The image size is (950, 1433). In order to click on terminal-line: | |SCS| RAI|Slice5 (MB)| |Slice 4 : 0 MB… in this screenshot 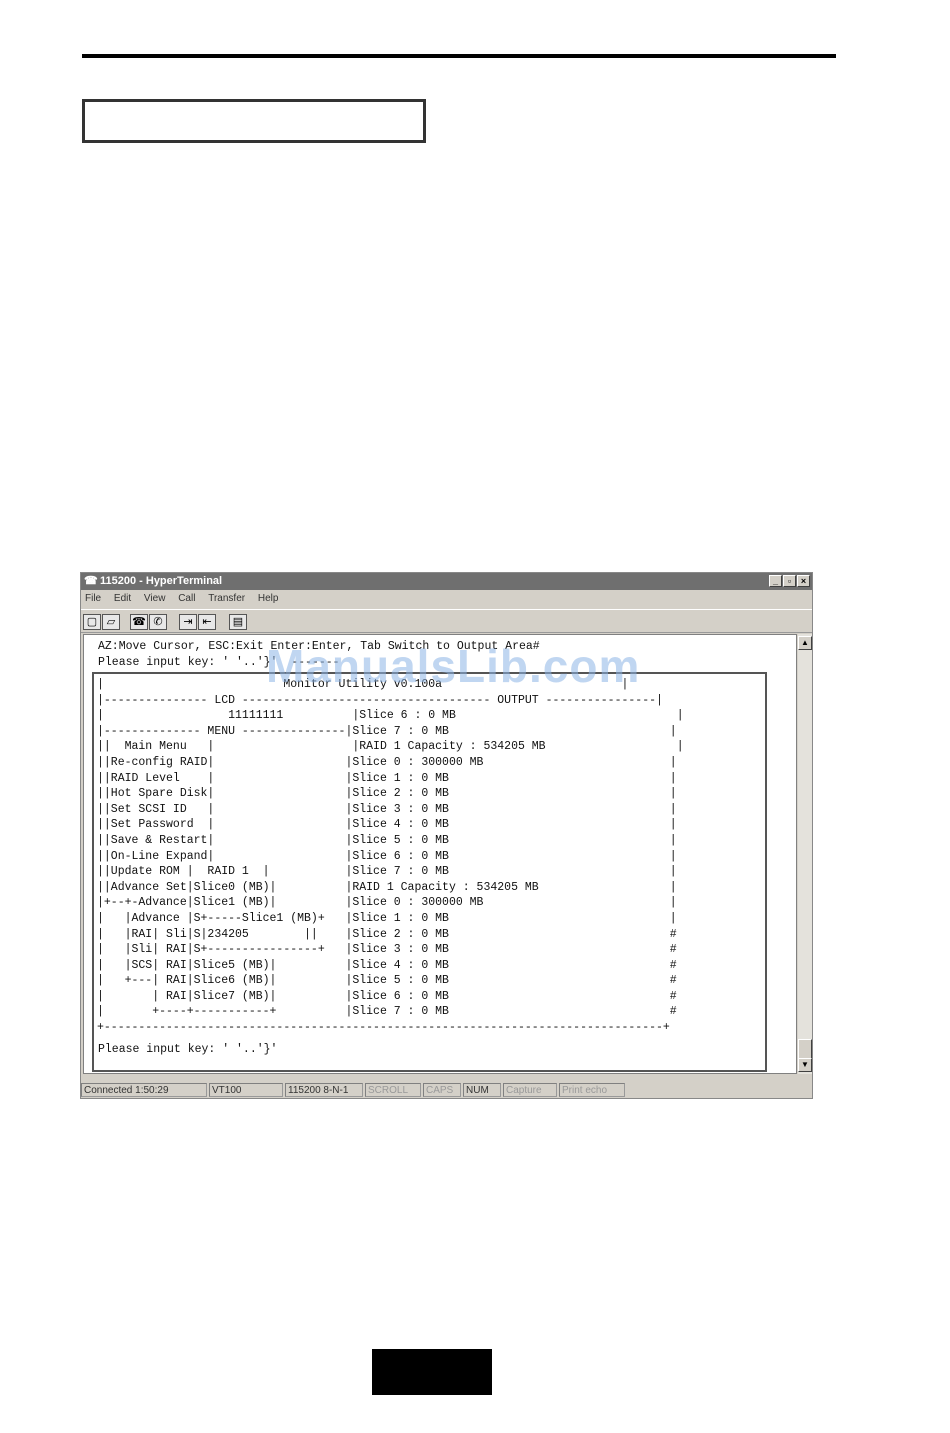, I will do `click(387, 965)`.